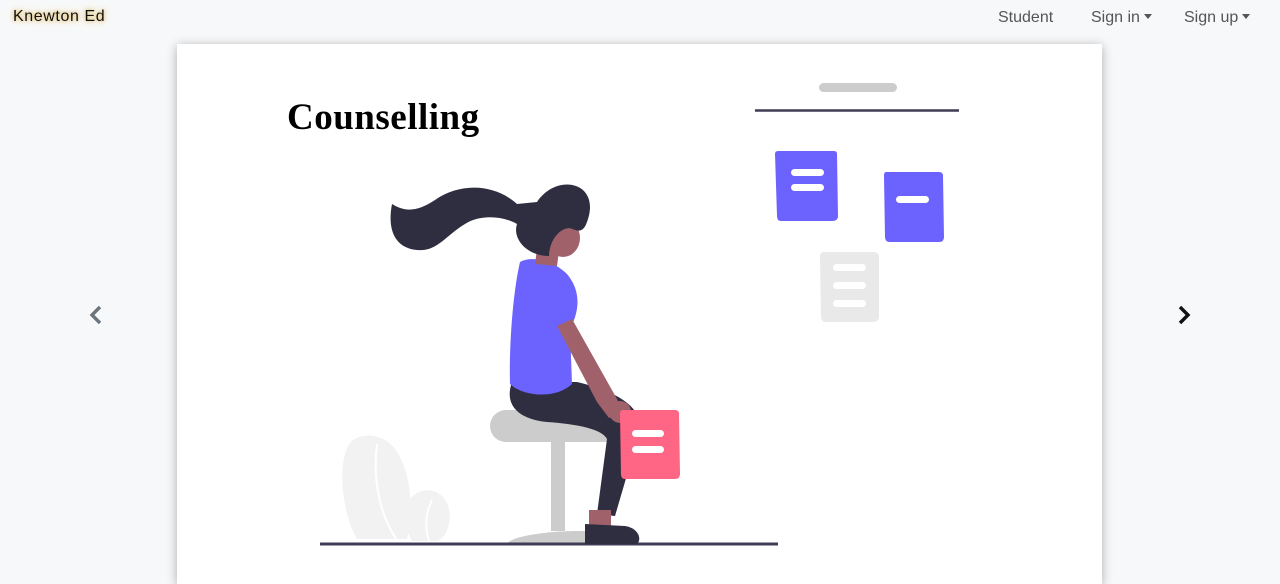  I want to click on carousel-next-button, so click(1184, 315).